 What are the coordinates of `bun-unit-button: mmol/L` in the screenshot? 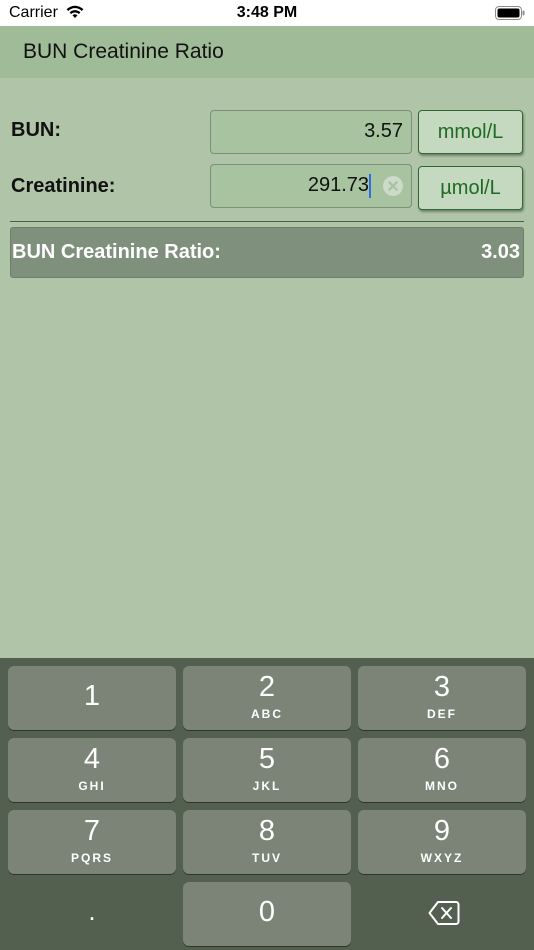 It's located at (470, 132).